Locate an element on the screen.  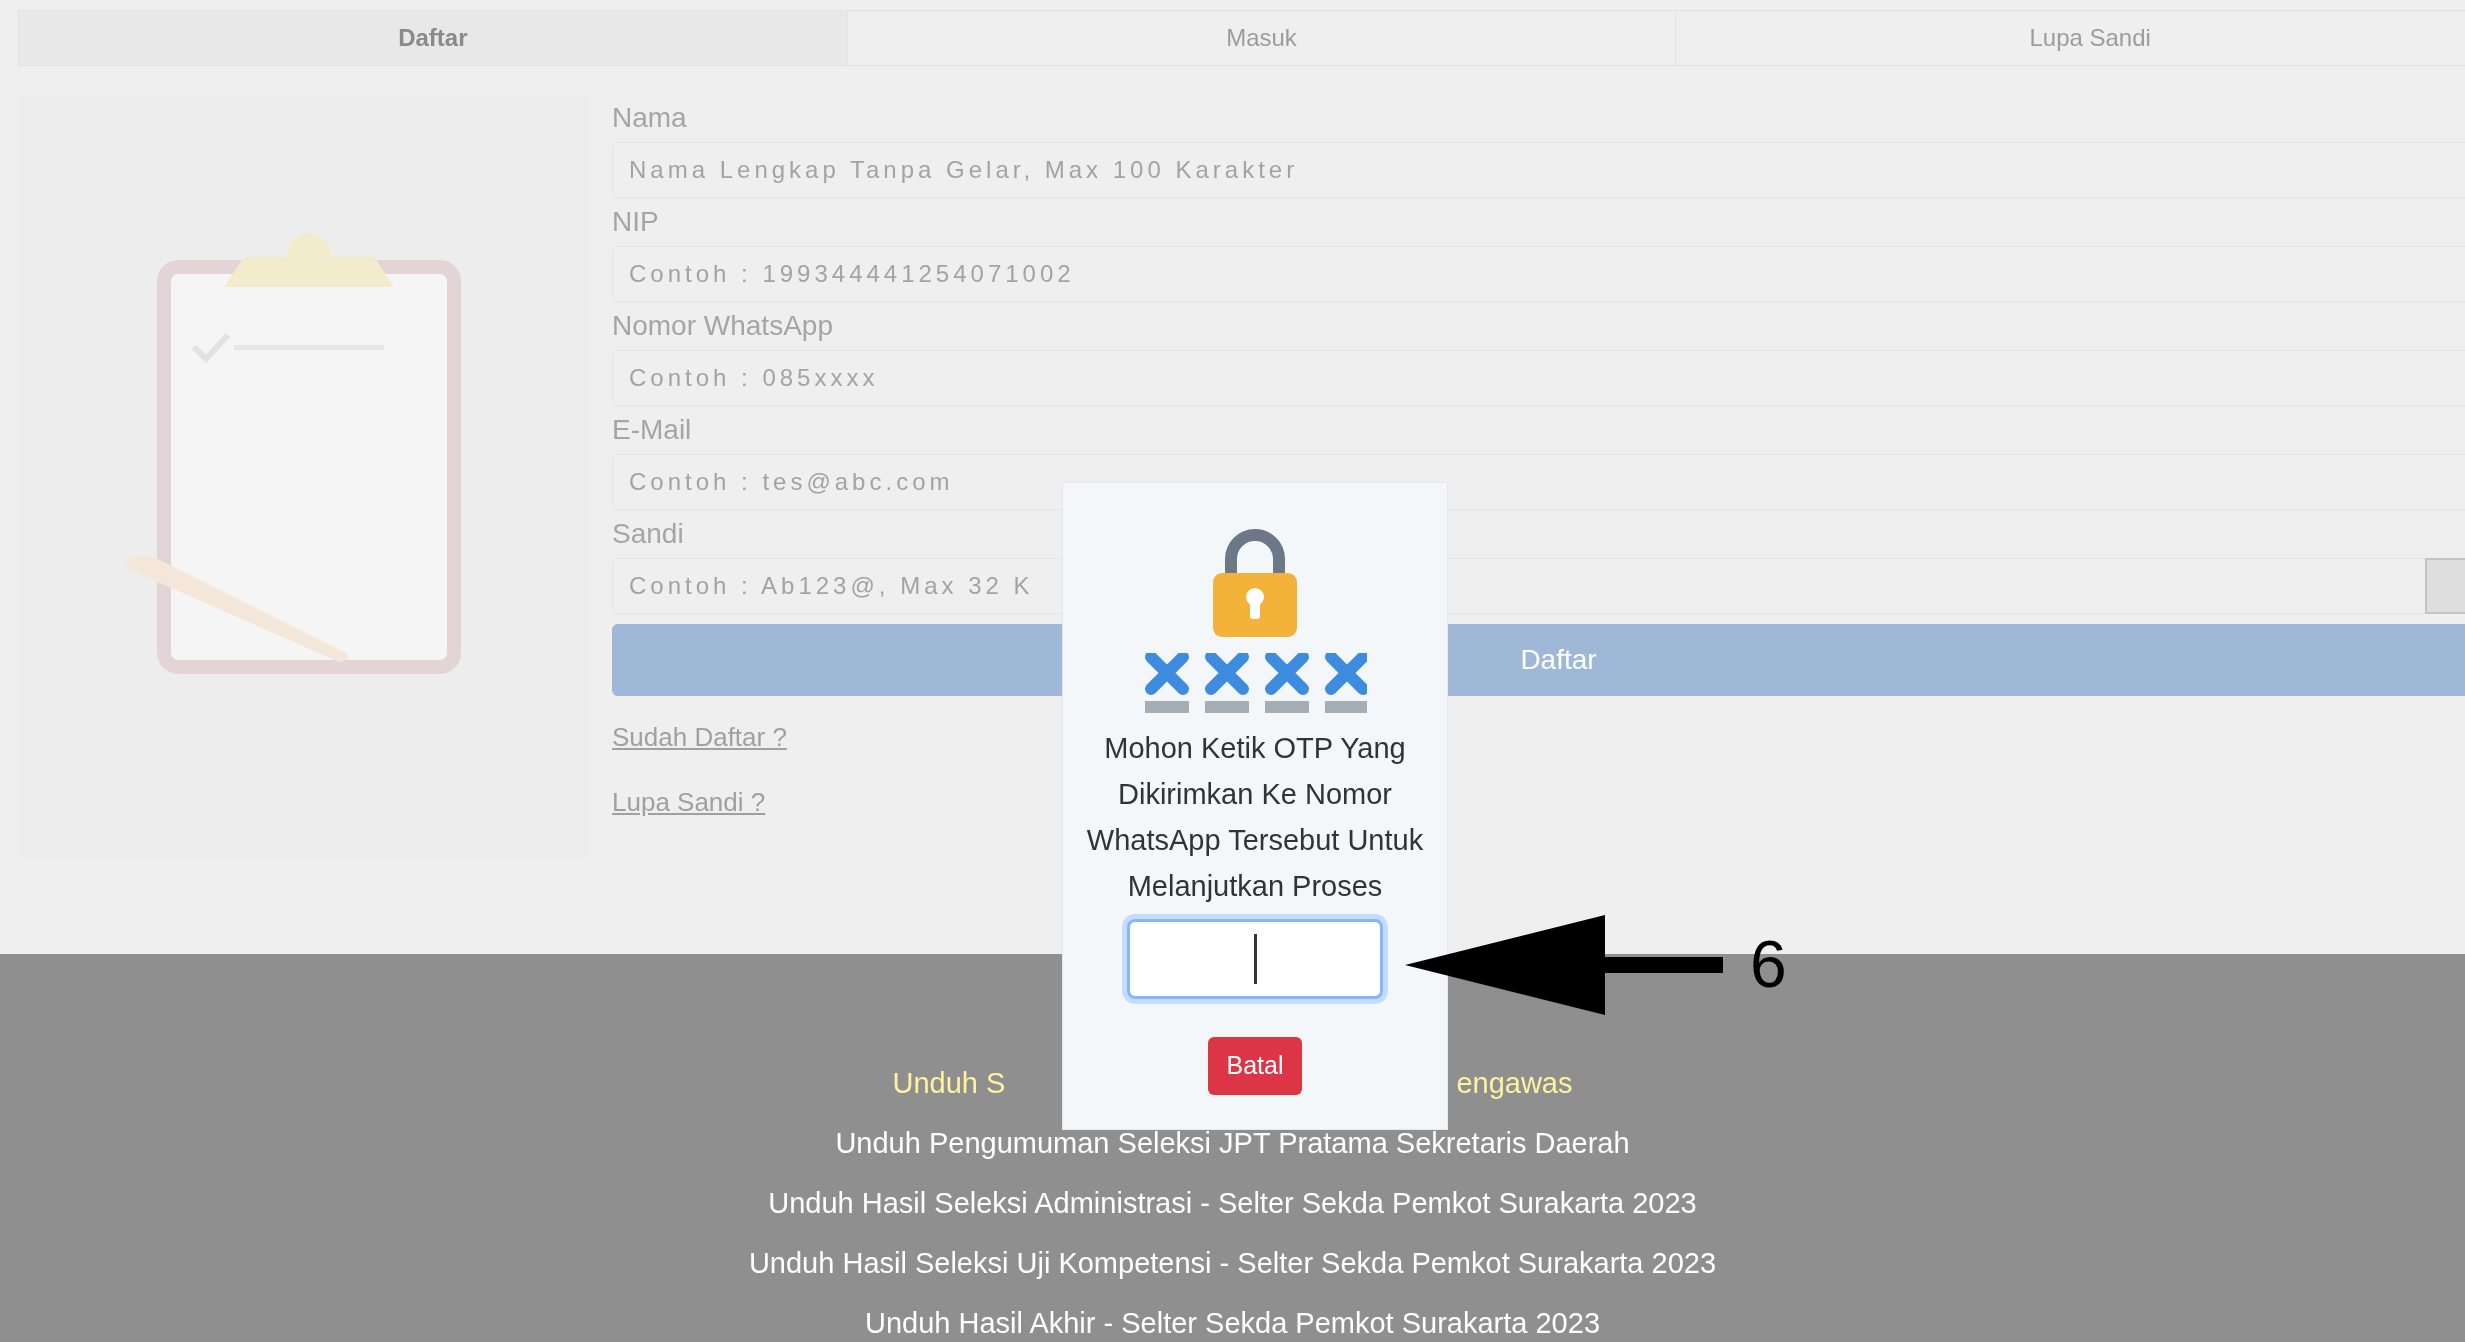
text-link: Lupa Sandi ? is located at coordinates (689, 802).